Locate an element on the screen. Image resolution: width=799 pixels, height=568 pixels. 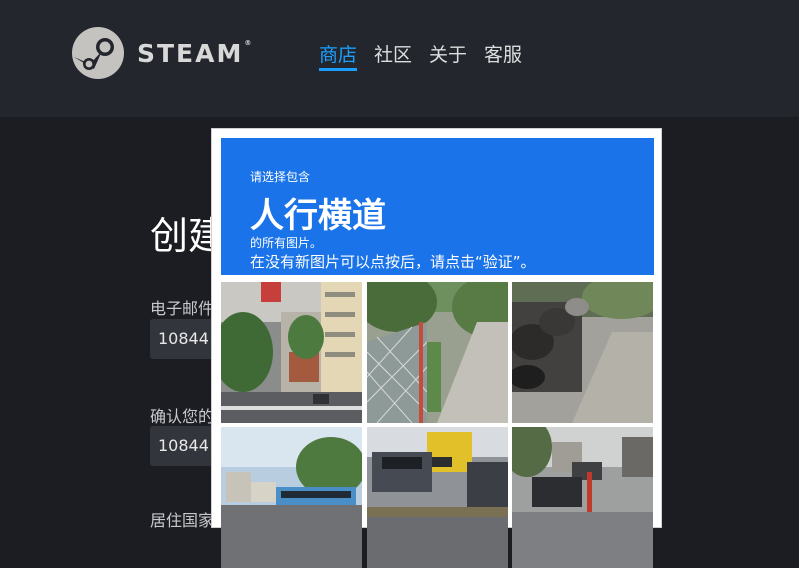
fence-sidewalk-image is located at coordinates (437, 352).